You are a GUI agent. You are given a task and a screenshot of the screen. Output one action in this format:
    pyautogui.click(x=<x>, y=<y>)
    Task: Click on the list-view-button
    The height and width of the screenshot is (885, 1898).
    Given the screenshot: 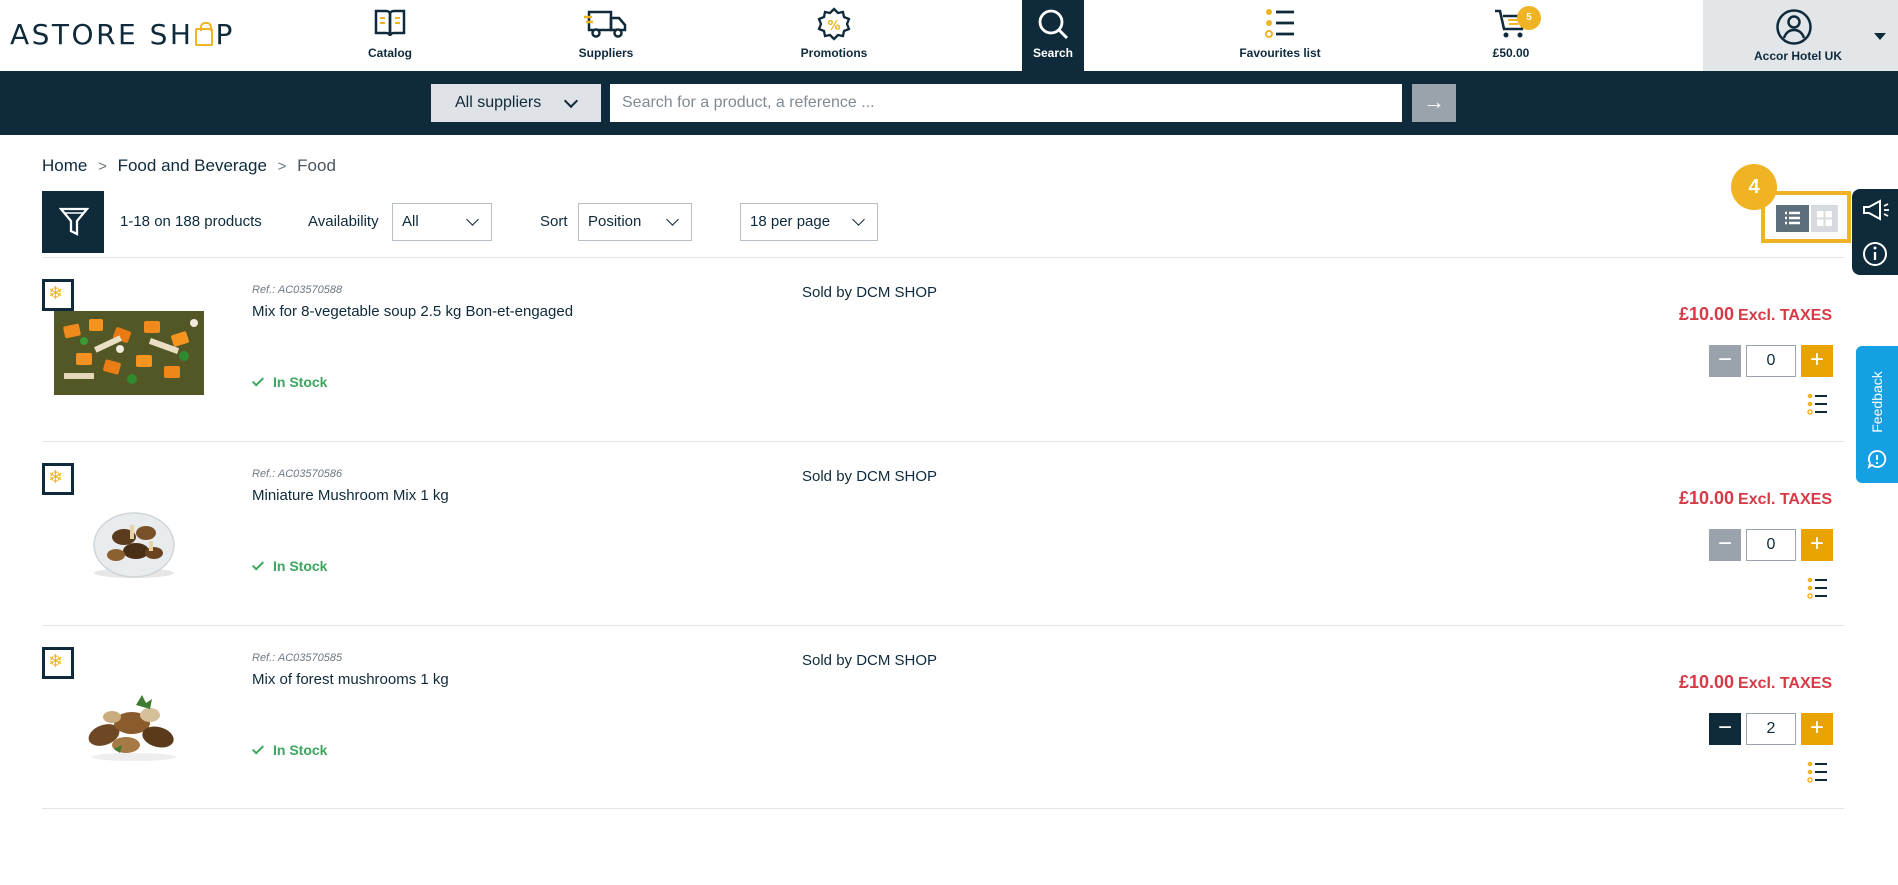 What is the action you would take?
    pyautogui.click(x=1792, y=218)
    